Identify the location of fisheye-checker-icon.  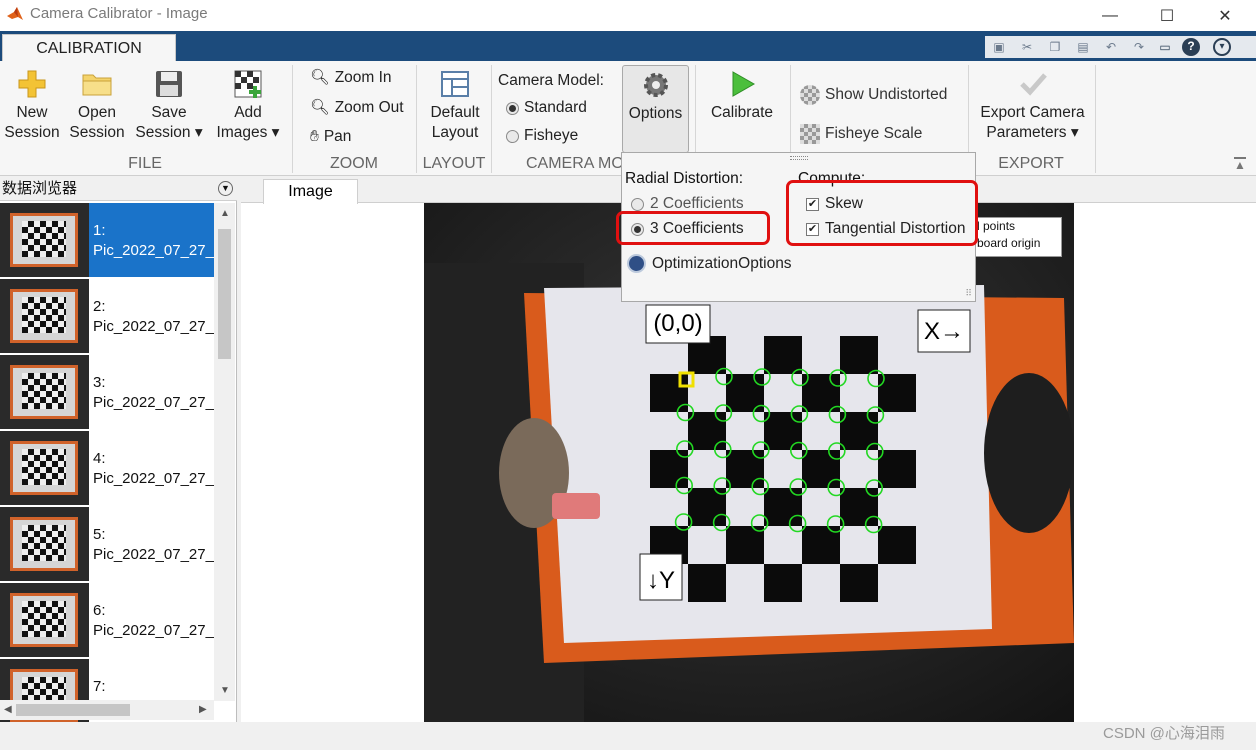
(810, 134).